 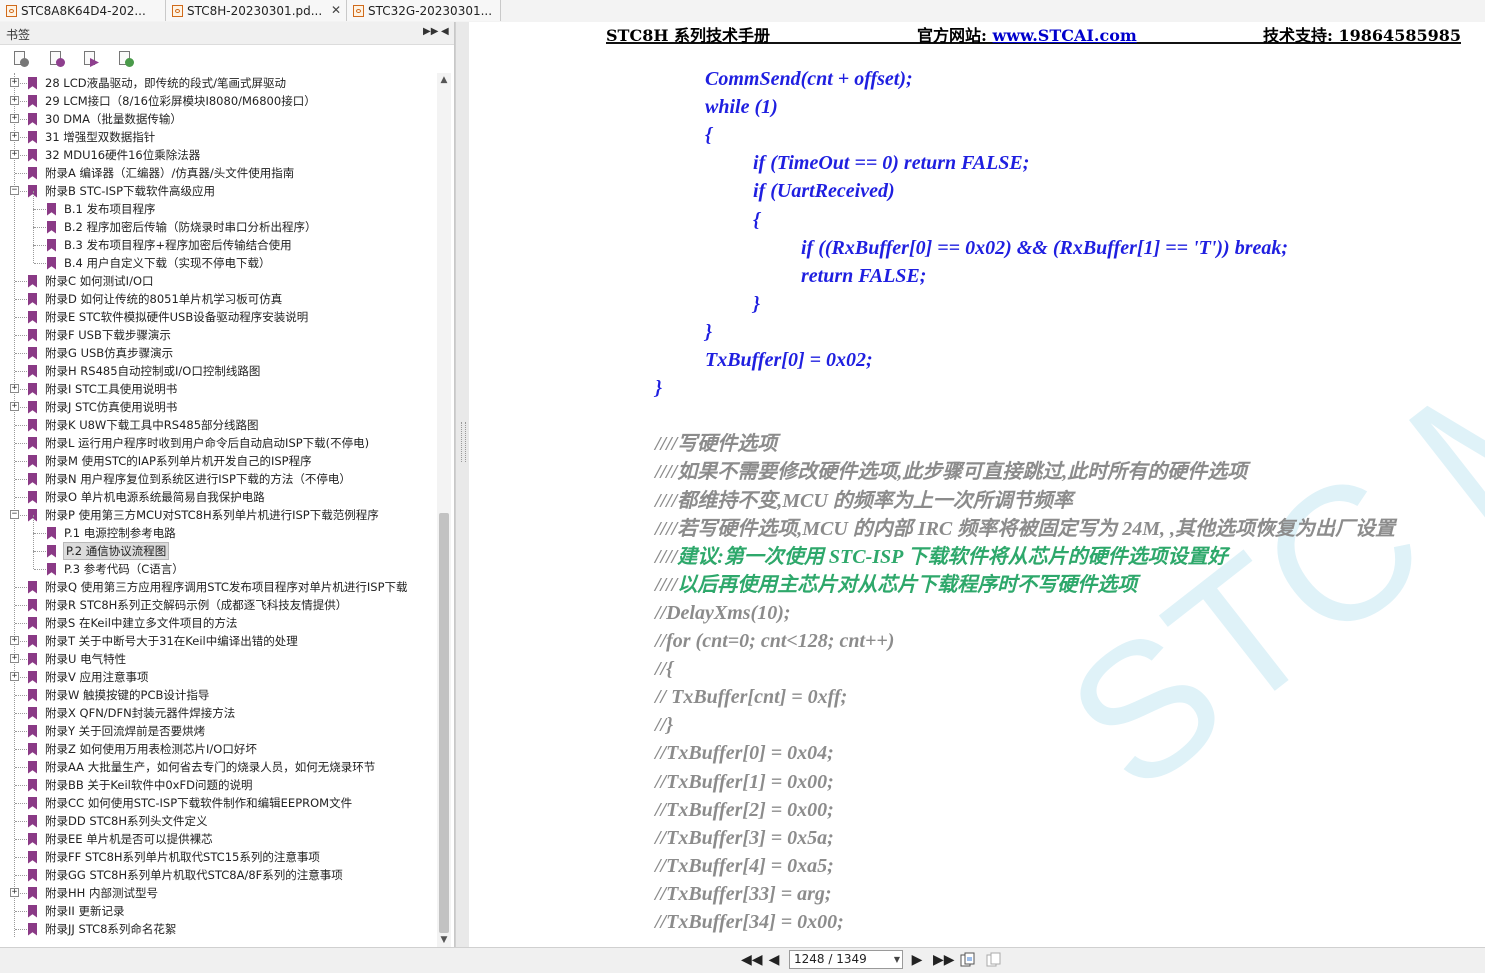 I want to click on bookmark-item: 附录J STC仿真使用说明书, so click(x=102, y=407).